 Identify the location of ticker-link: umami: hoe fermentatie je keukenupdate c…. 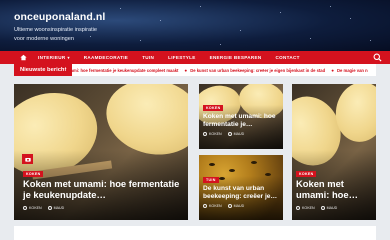
(121, 70).